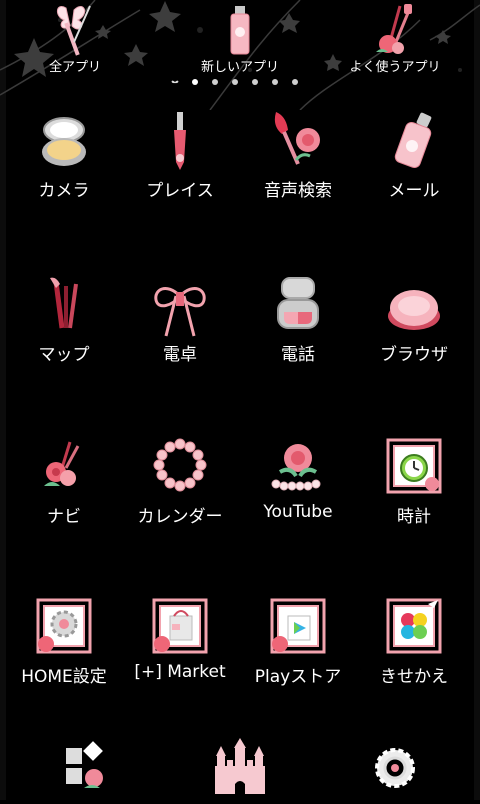 This screenshot has height=804, width=480. What do you see at coordinates (395, 67) in the screenshot?
I see `tab-frequent-apps-label: よく使うアプリ` at bounding box center [395, 67].